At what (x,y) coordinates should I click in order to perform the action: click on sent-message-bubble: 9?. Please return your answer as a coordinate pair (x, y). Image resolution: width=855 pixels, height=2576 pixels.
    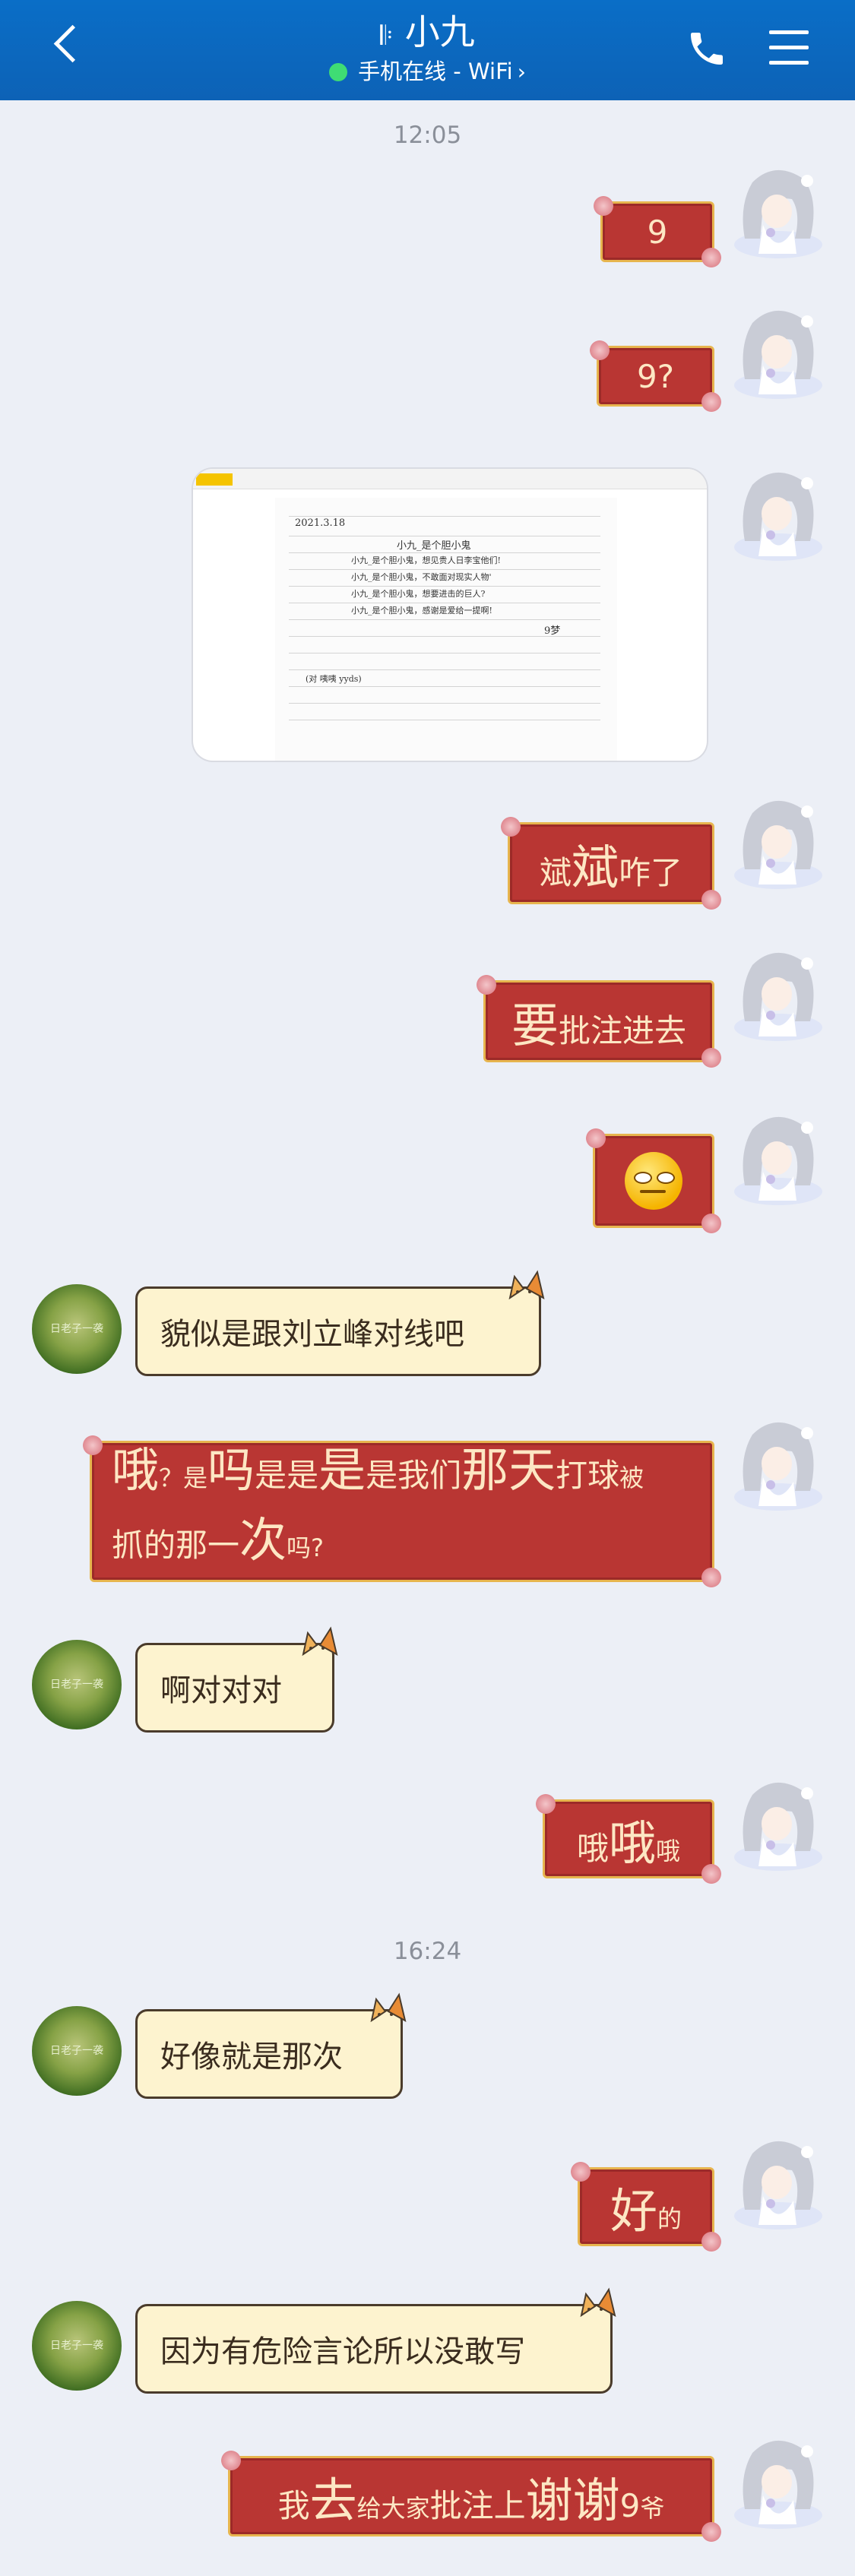
    Looking at the image, I should click on (656, 376).